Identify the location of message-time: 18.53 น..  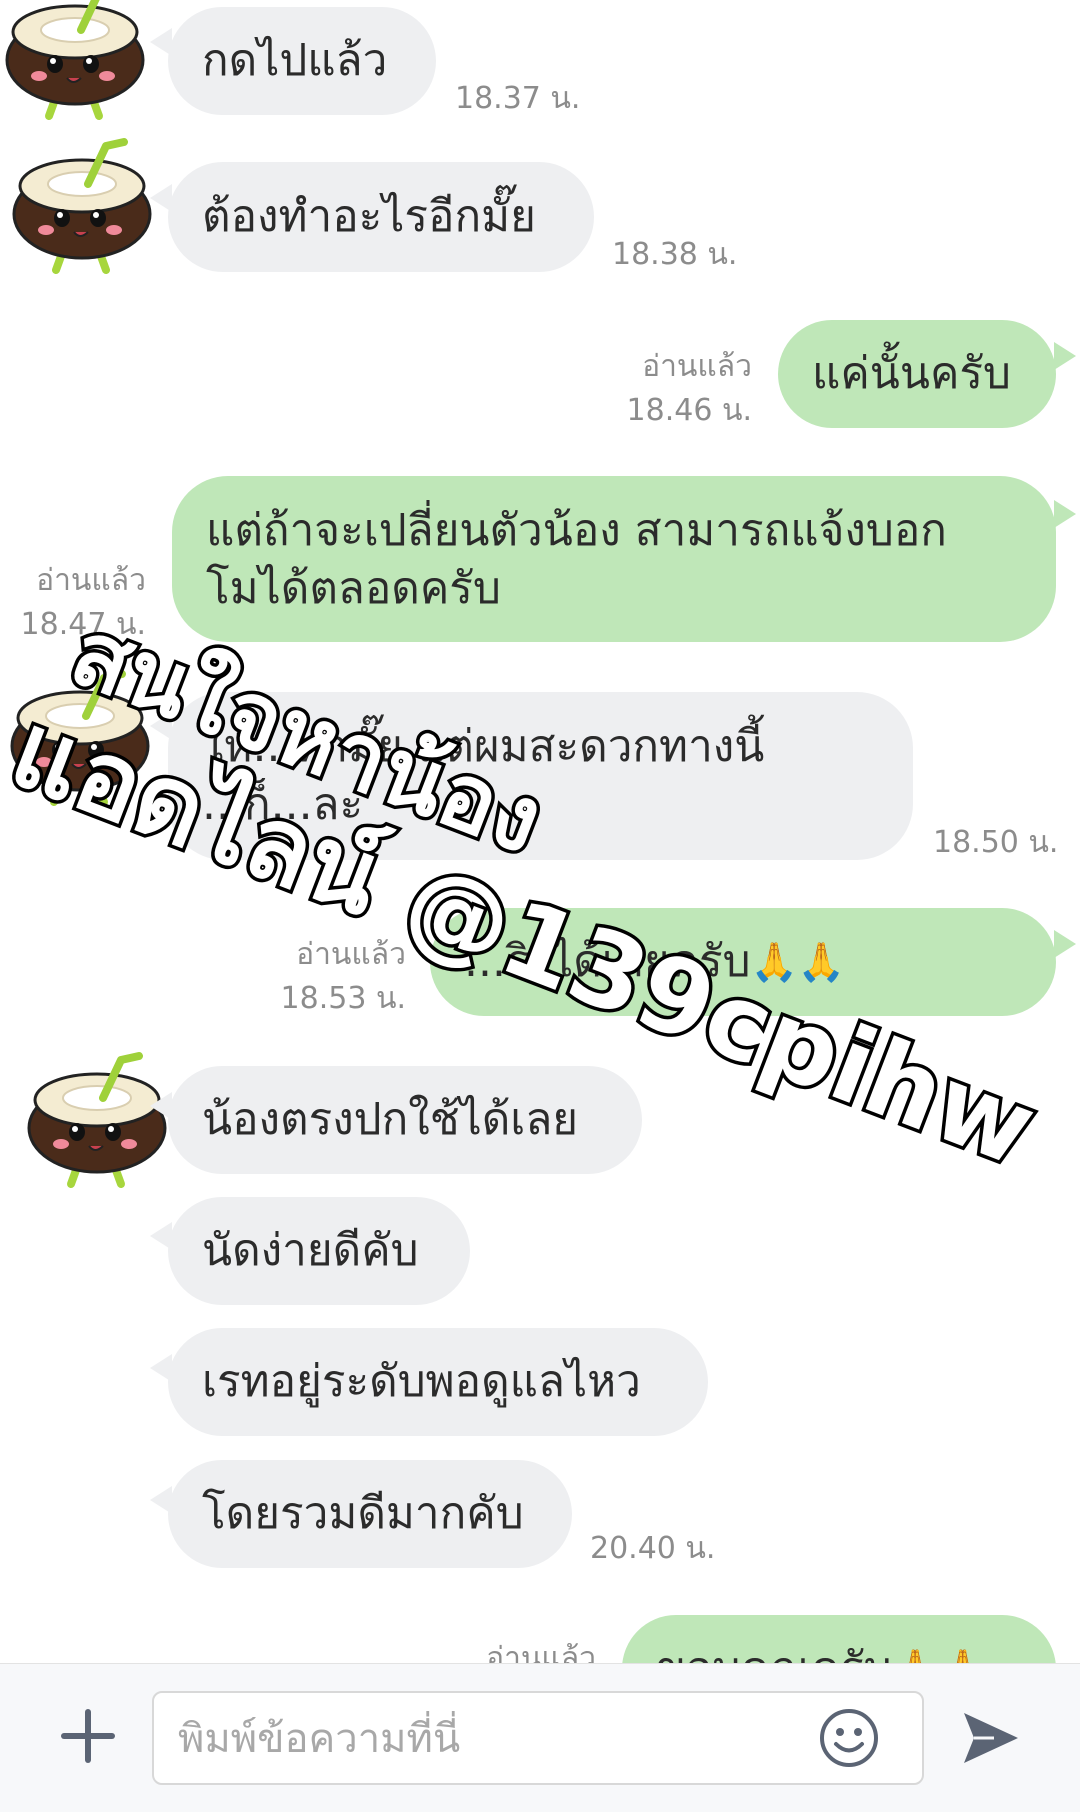
(343, 998).